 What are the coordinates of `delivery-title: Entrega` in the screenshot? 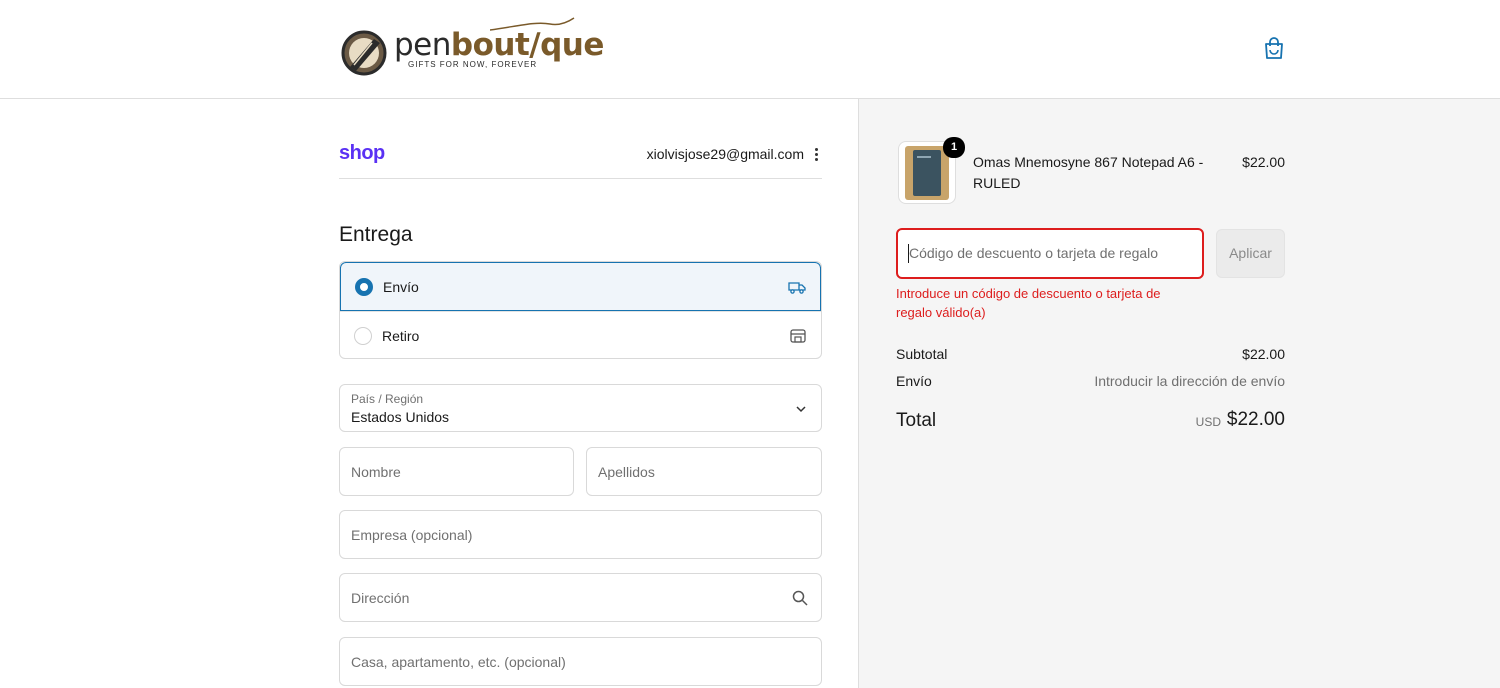 It's located at (376, 234).